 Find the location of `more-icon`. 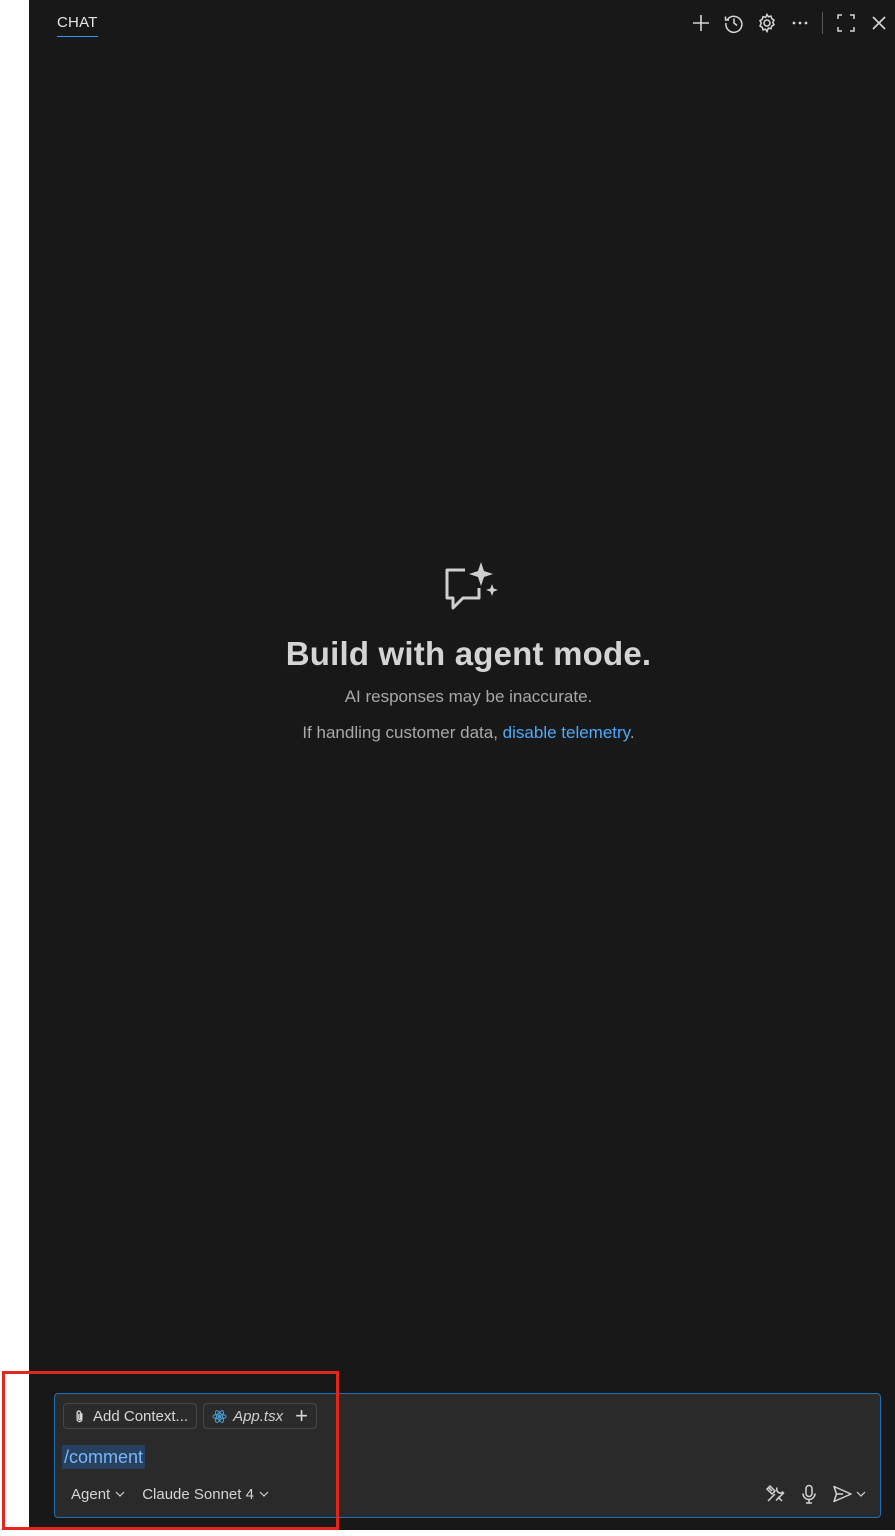

more-icon is located at coordinates (799, 23).